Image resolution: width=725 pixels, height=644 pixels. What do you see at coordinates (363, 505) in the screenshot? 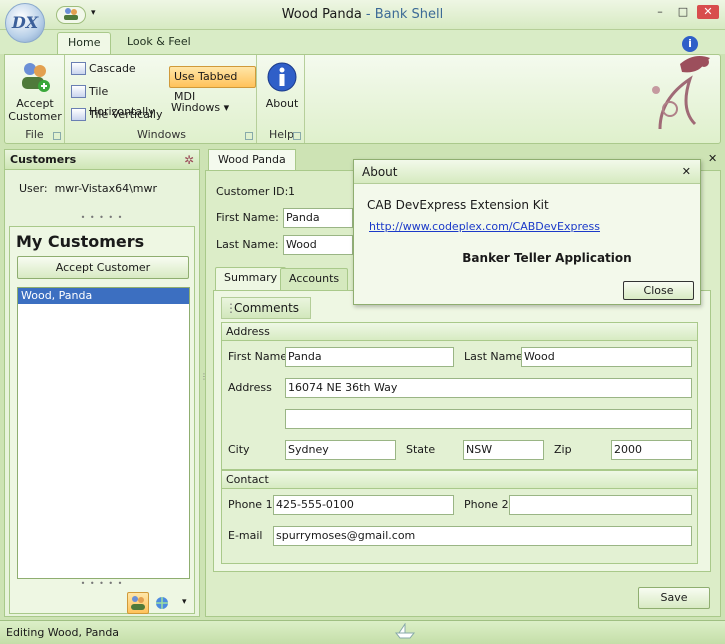
I see `phone1-field: 425-555-0100` at bounding box center [363, 505].